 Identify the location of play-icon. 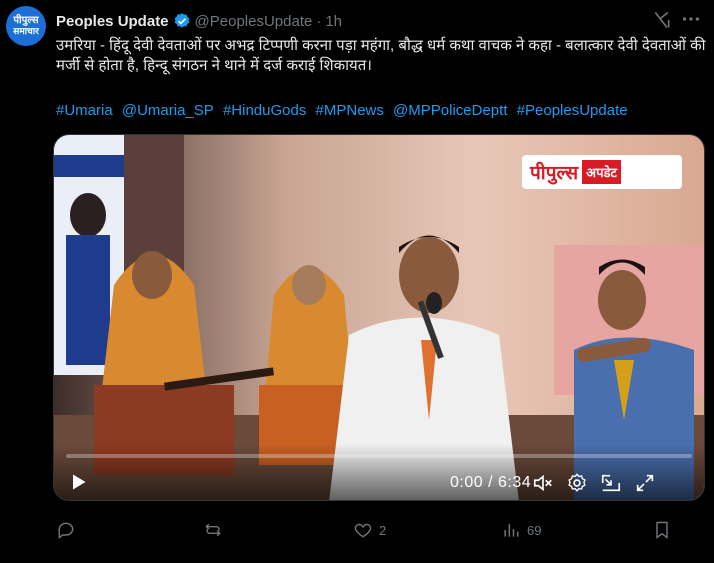
(78, 482).